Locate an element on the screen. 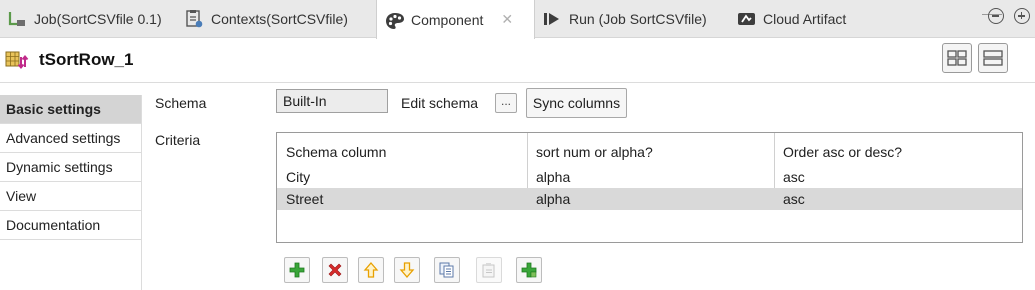 The width and height of the screenshot is (1035, 290). list-layout-icon is located at coordinates (993, 58).